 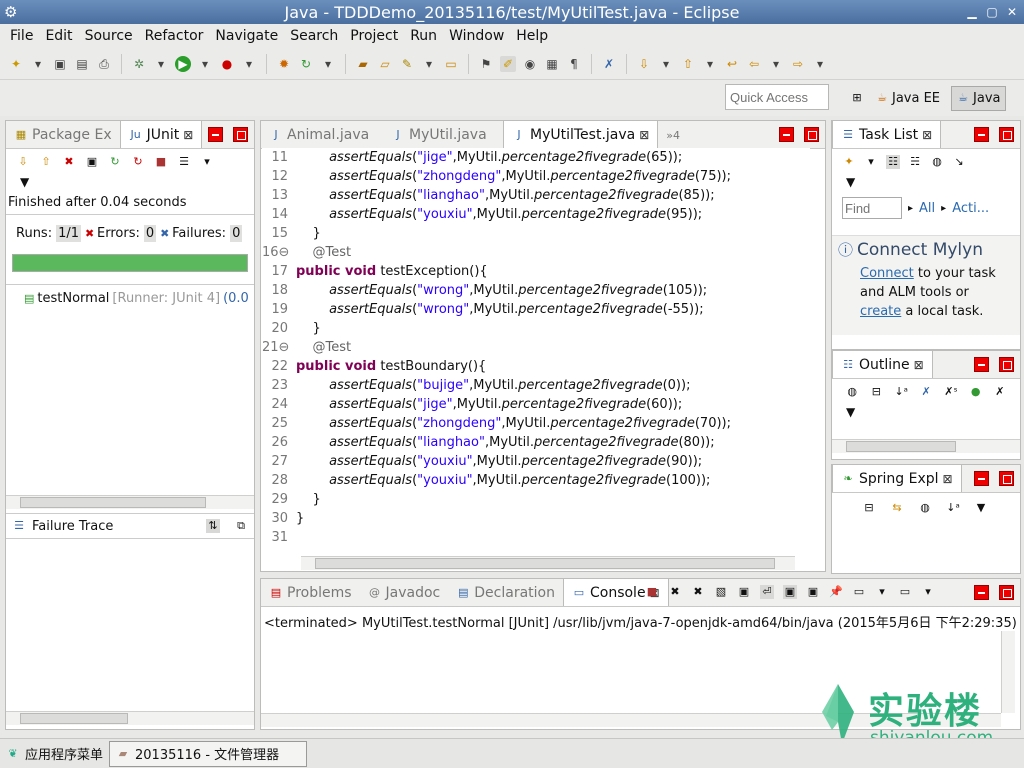 What do you see at coordinates (130, 298) in the screenshot?
I see `test-tree-item: ▤ testNormal [Runner: JUnit 4] (0.0` at bounding box center [130, 298].